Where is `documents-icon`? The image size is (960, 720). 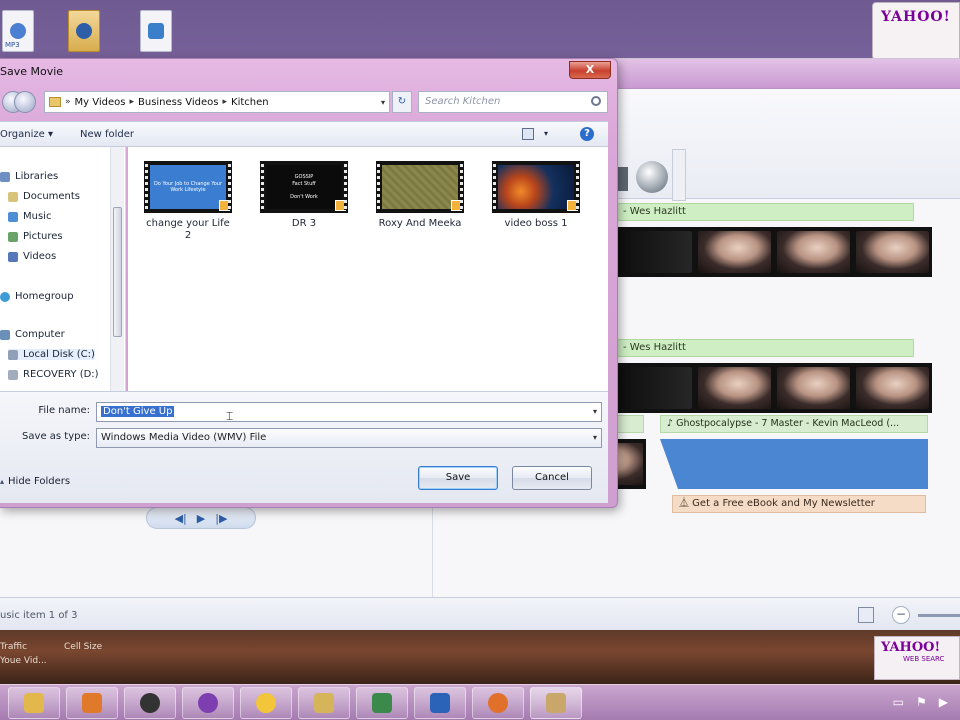
documents-icon is located at coordinates (13, 196).